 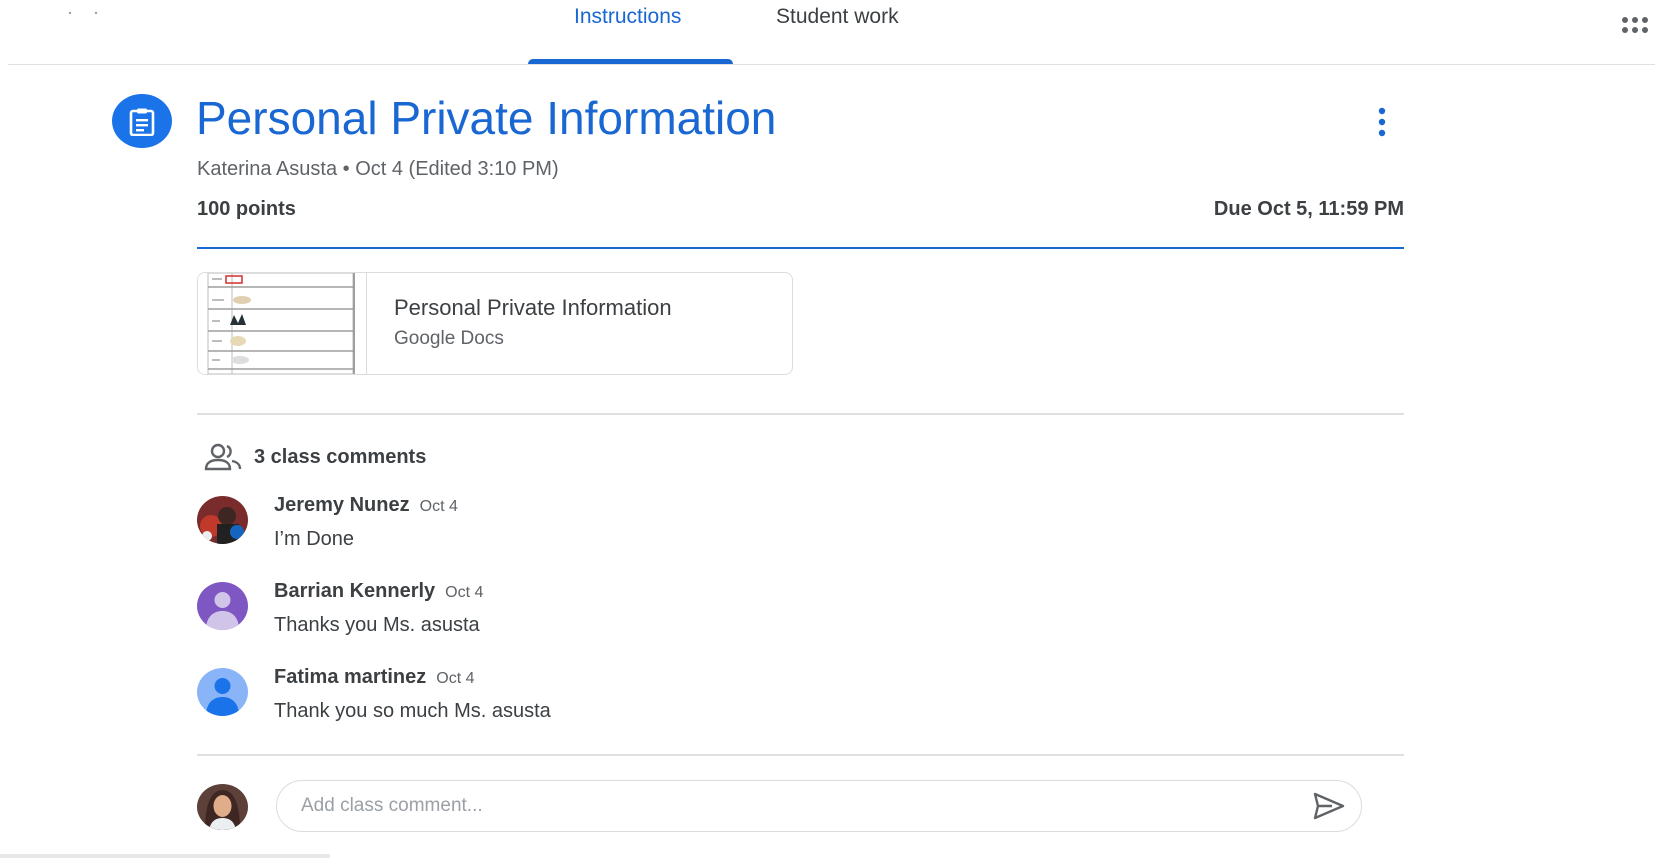 What do you see at coordinates (282, 323) in the screenshot?
I see `document-thumbnail` at bounding box center [282, 323].